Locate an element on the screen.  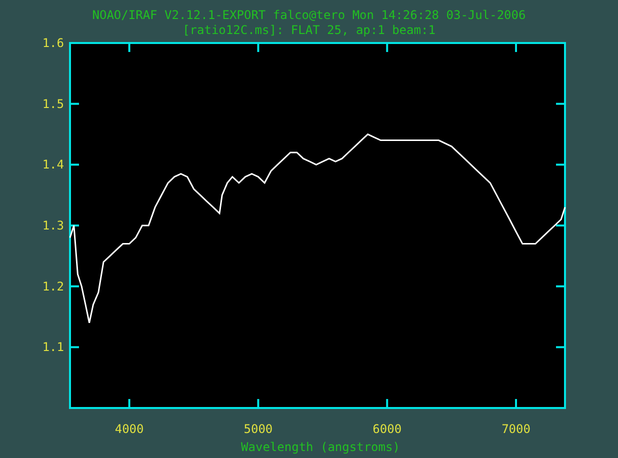
y-tick-label: 1.4 is located at coordinates (53, 165).